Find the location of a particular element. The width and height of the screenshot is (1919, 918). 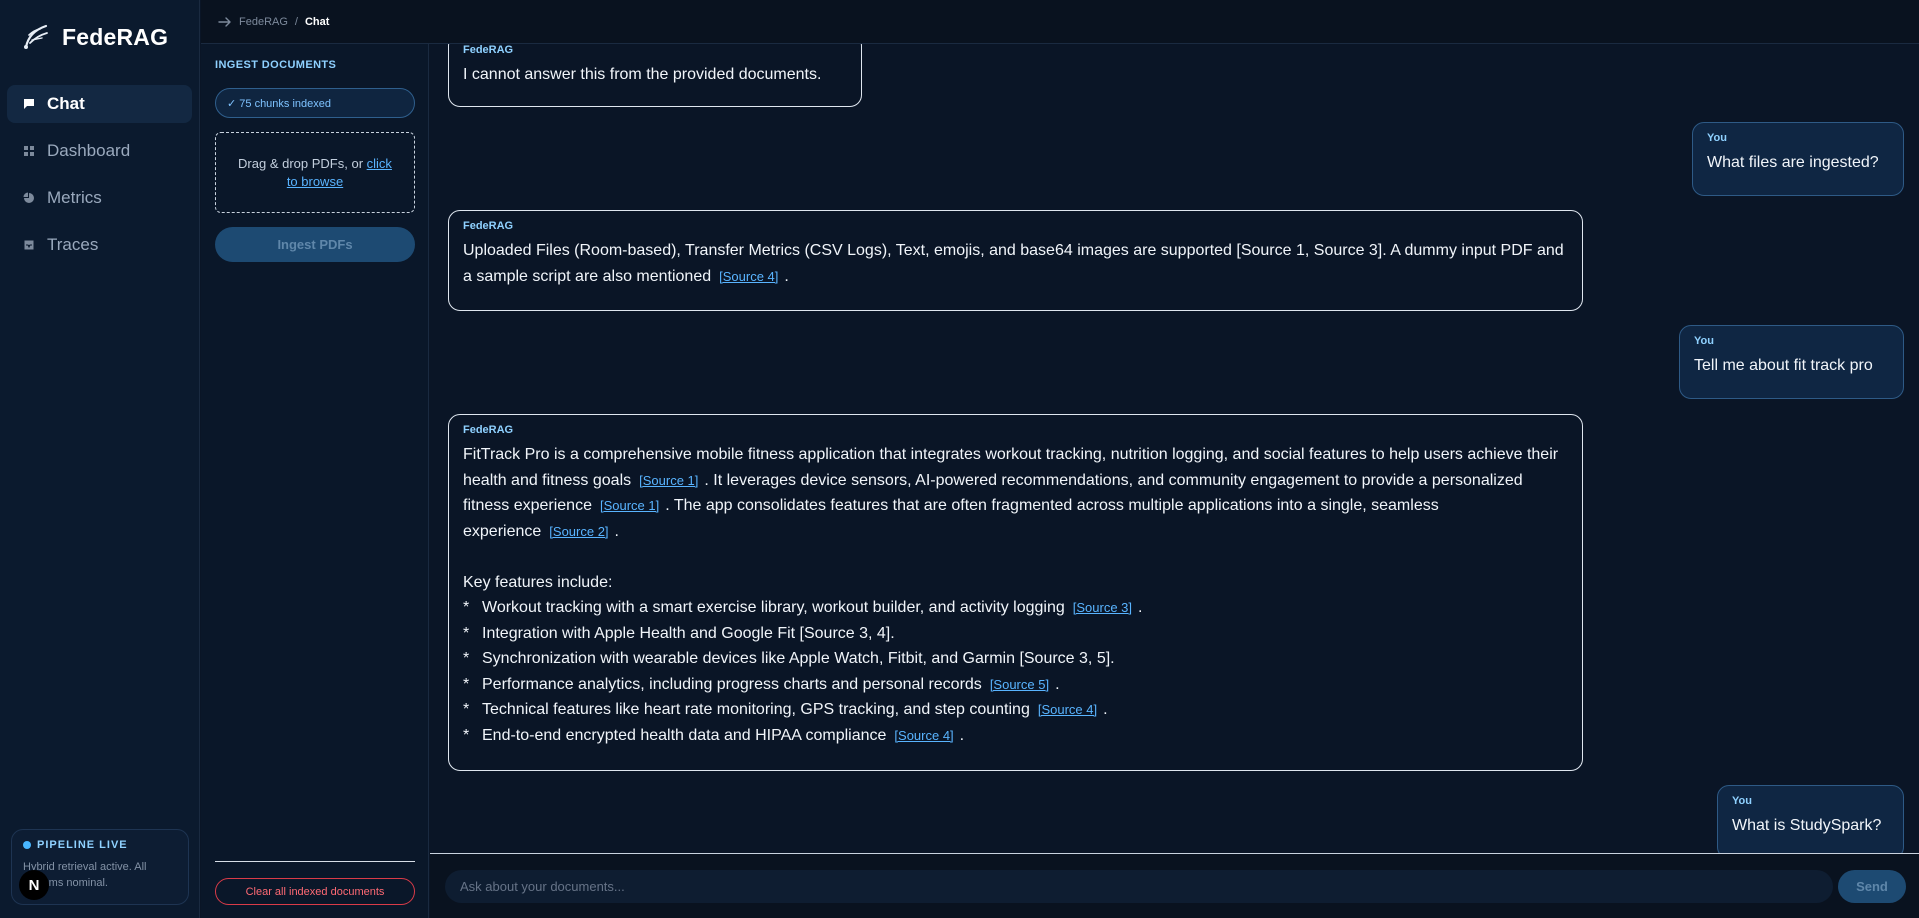

nav-item-label: Dashboard is located at coordinates (89, 150).